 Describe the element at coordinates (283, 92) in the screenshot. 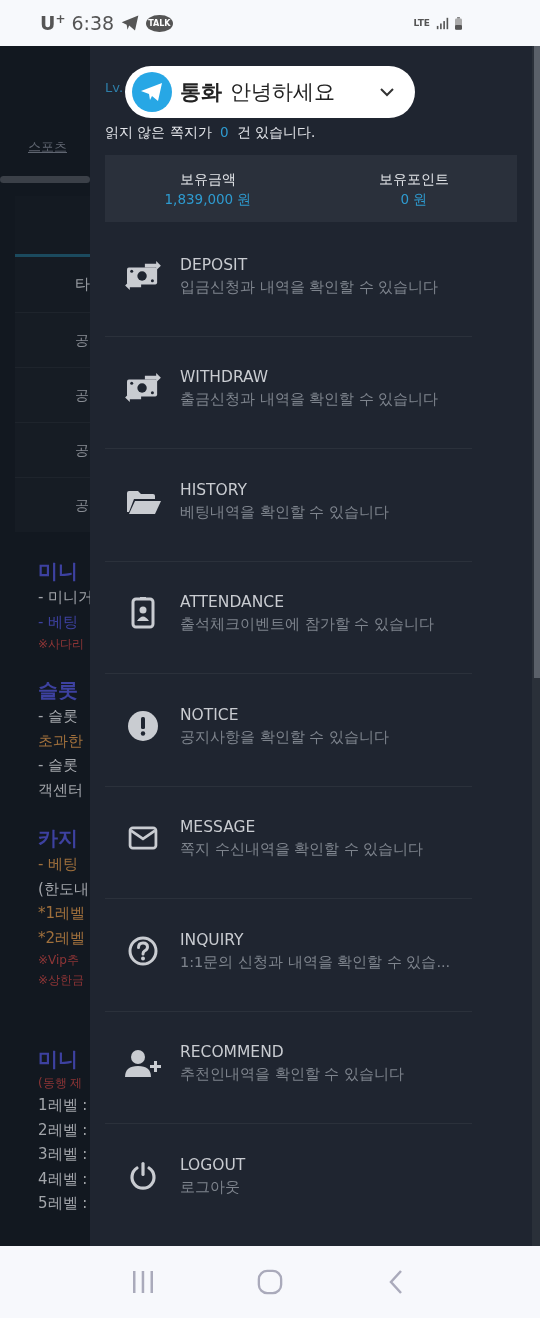

I see `notification-message: 안녕하세요` at that location.